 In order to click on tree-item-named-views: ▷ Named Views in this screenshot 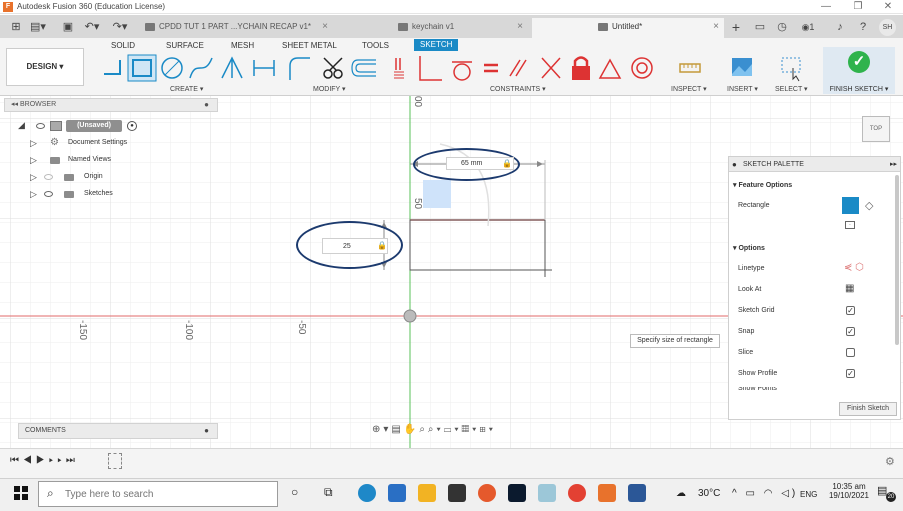, I will do `click(120, 160)`.